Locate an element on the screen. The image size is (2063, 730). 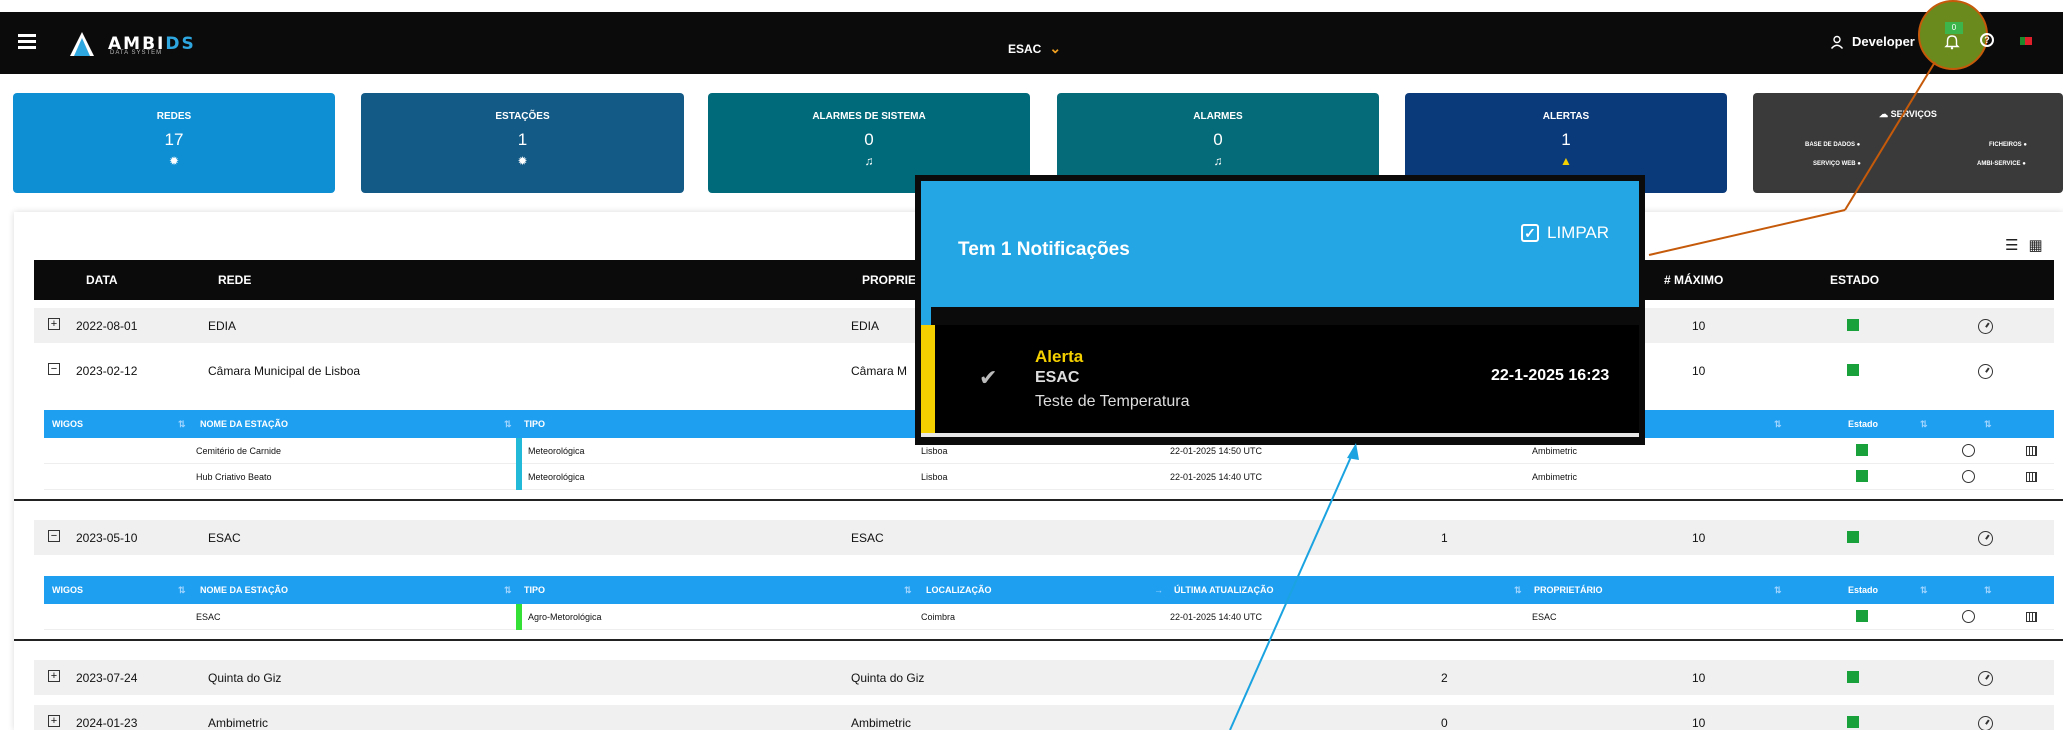
service-database: BASE DE DADOS ● is located at coordinates (1833, 145).